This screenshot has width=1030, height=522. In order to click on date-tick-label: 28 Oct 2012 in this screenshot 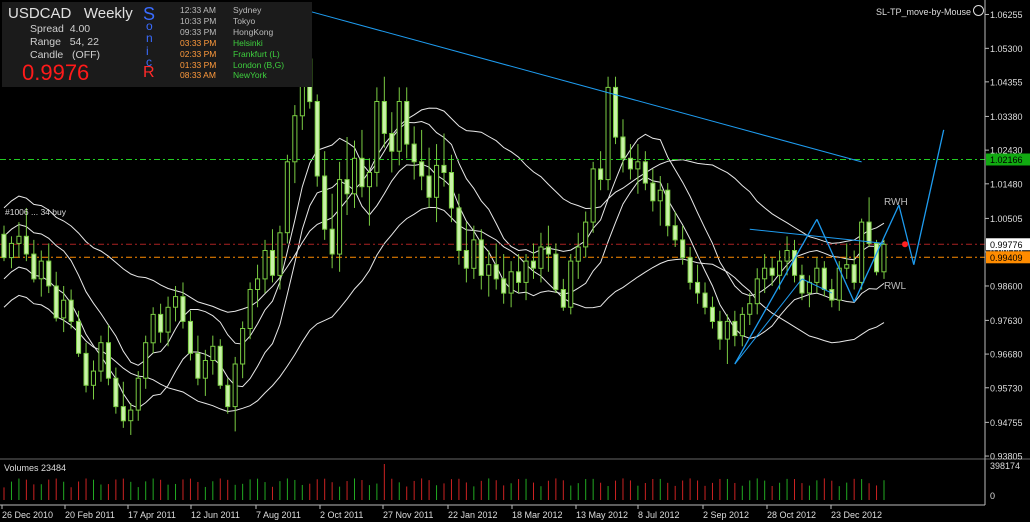, I will do `click(791, 515)`.